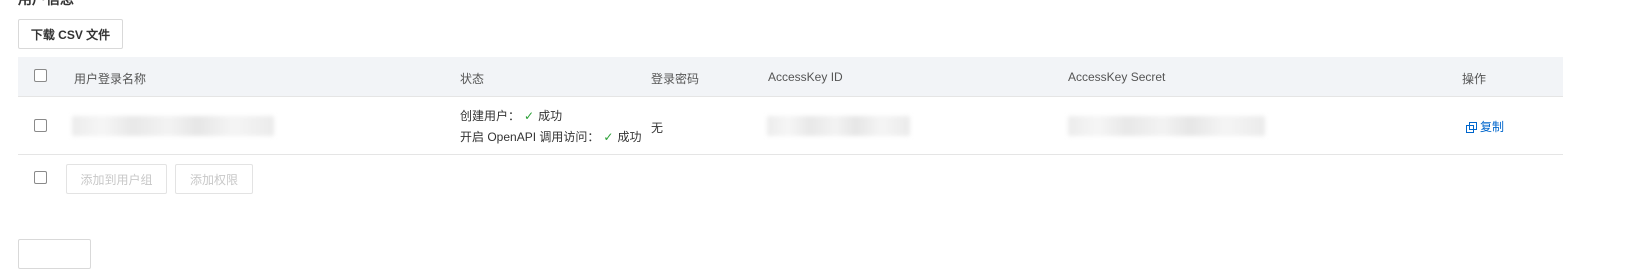 Image resolution: width=1640 pixels, height=269 pixels. I want to click on column-header-status: 状态, so click(472, 79).